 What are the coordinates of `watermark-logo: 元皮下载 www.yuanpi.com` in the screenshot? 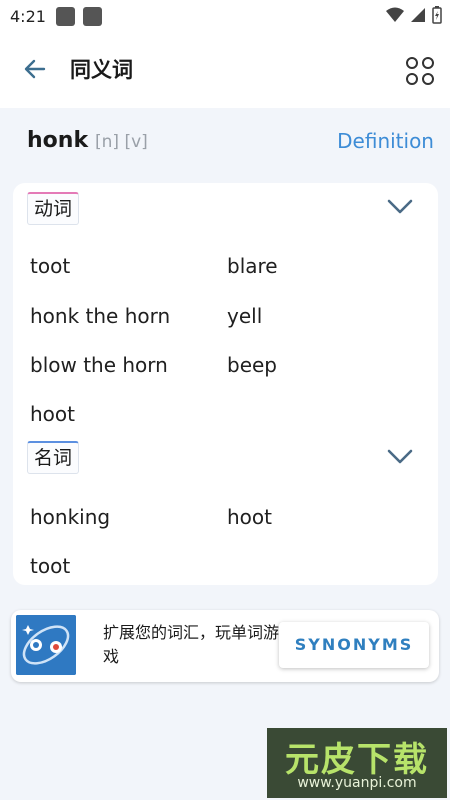 It's located at (357, 763).